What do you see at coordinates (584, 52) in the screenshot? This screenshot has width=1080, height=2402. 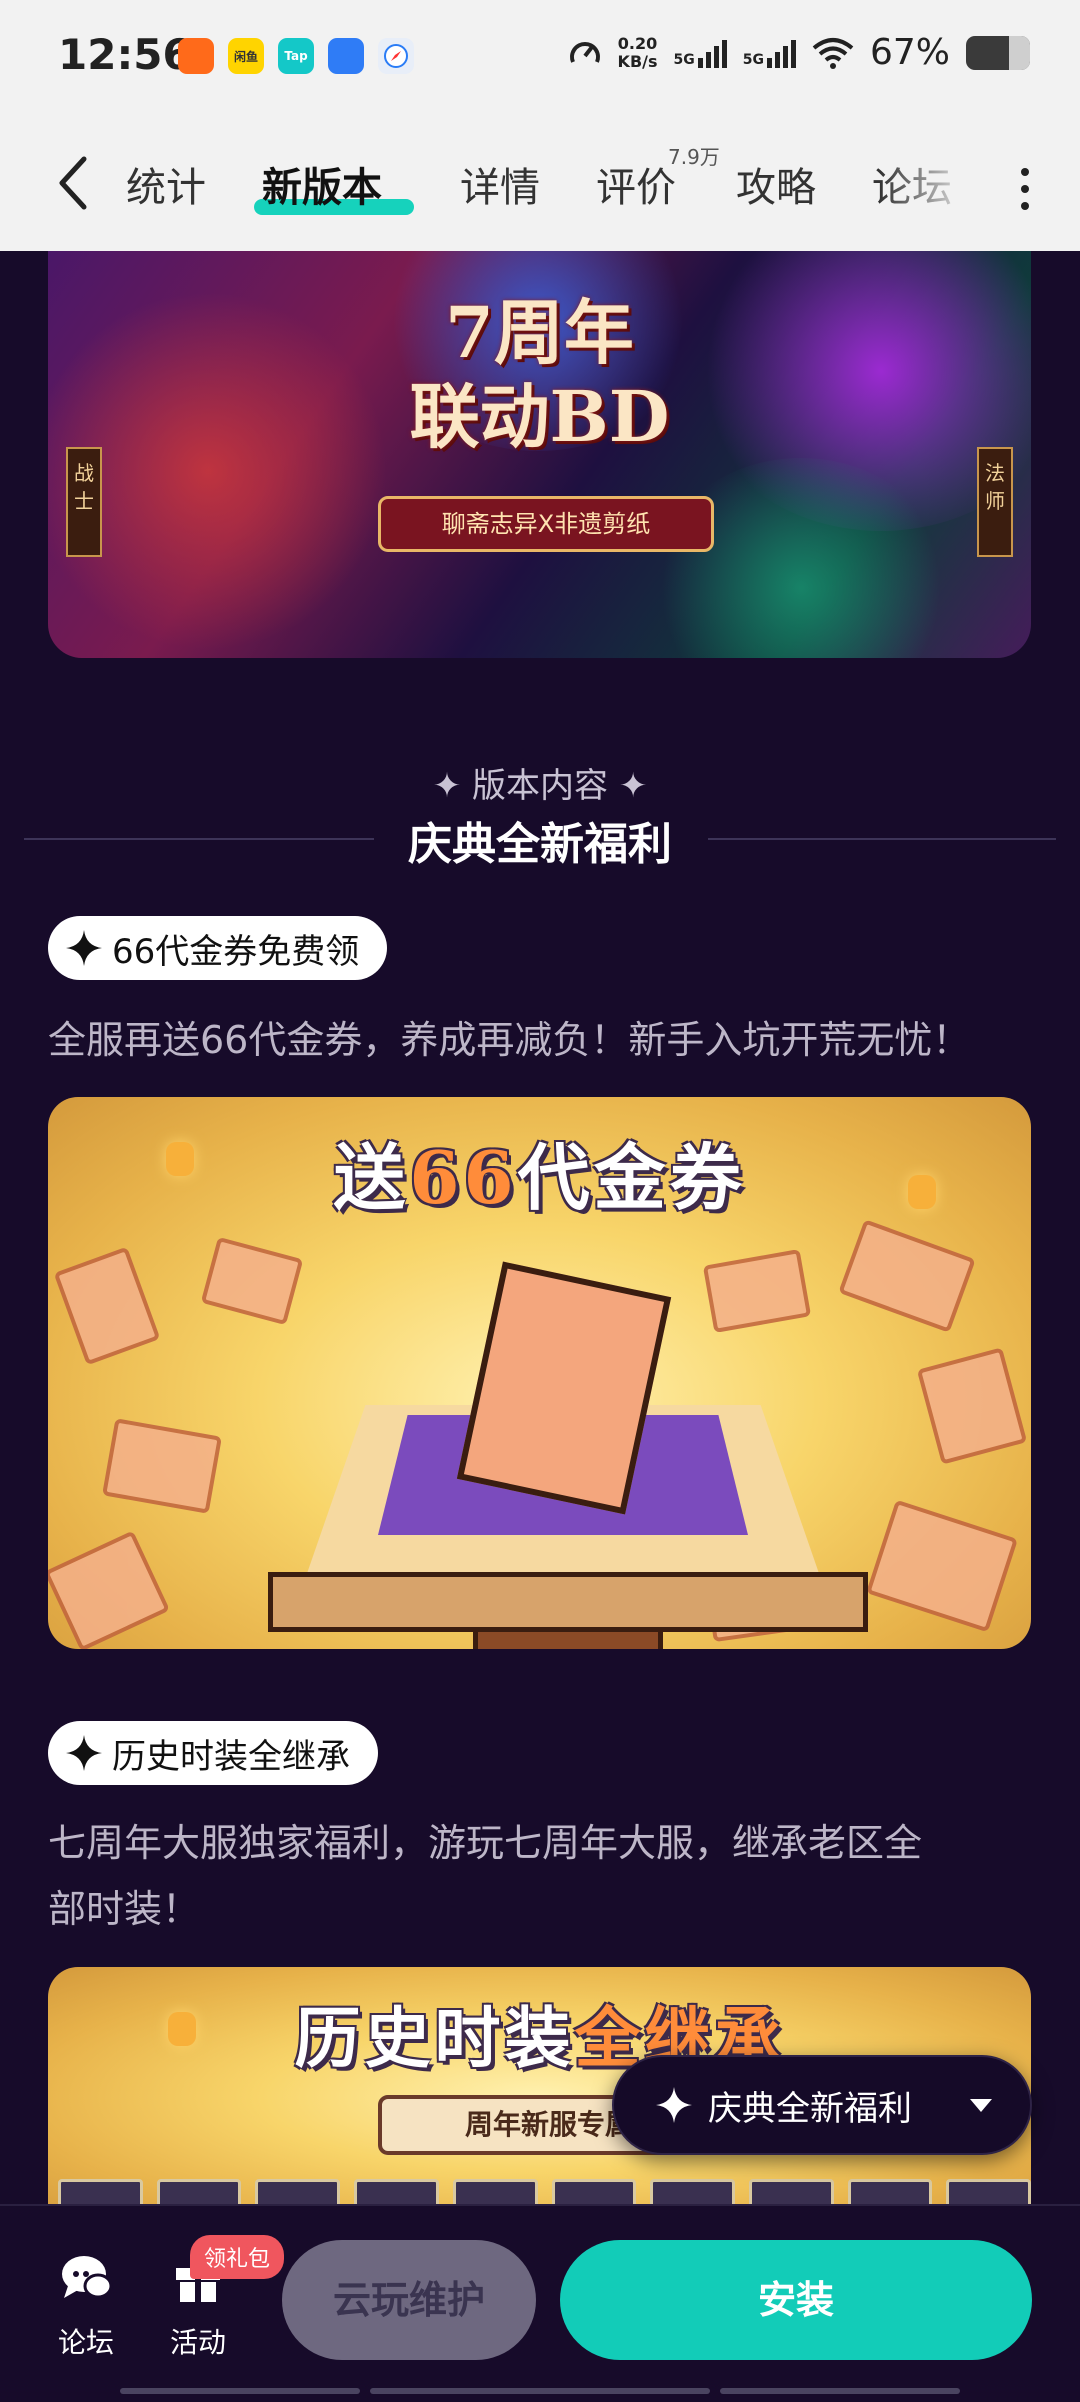 I see `speedometer-icon` at bounding box center [584, 52].